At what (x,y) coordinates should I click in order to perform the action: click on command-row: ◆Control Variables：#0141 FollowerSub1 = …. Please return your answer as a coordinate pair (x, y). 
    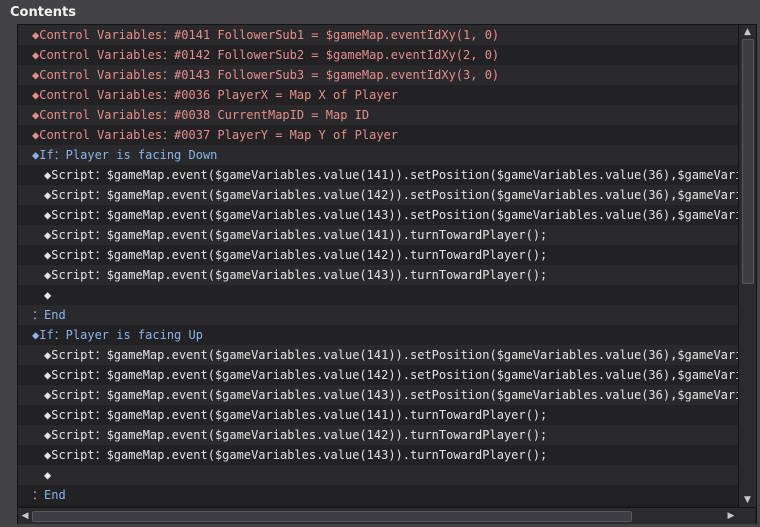
    Looking at the image, I should click on (378, 35).